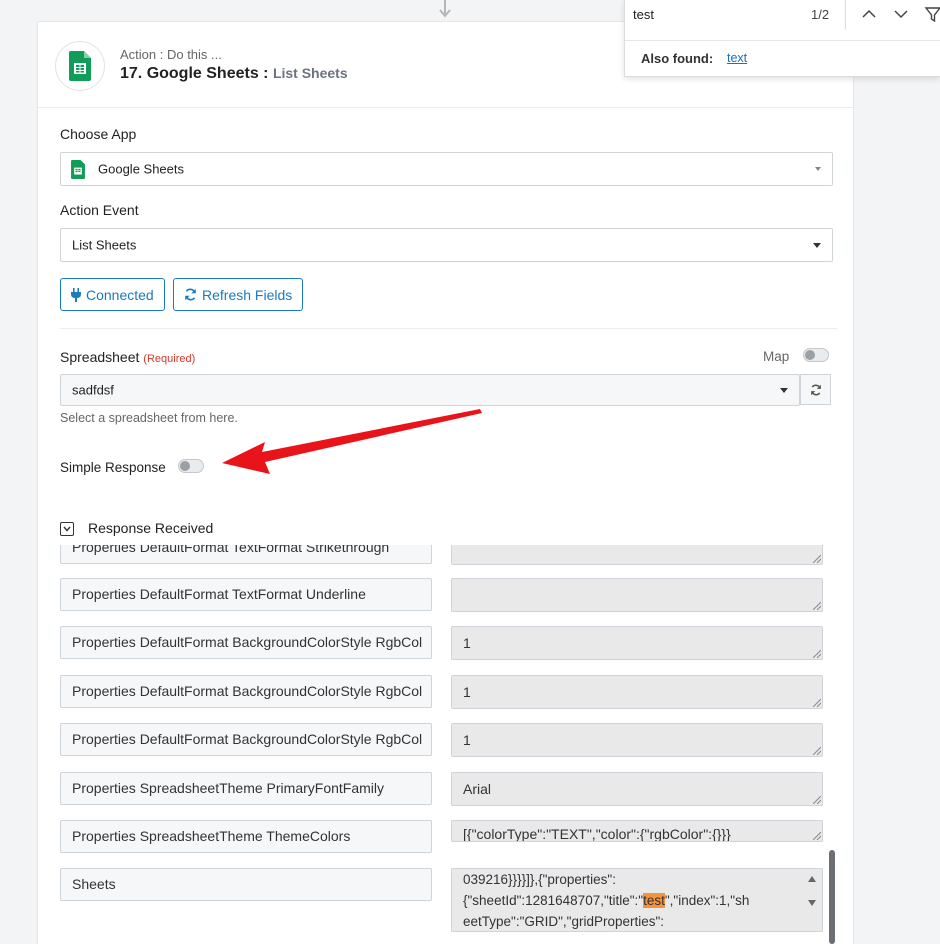 This screenshot has width=940, height=944. I want to click on also-found-link: text, so click(737, 58).